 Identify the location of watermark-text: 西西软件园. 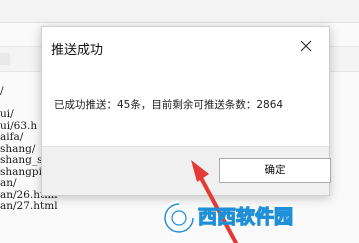
(245, 216).